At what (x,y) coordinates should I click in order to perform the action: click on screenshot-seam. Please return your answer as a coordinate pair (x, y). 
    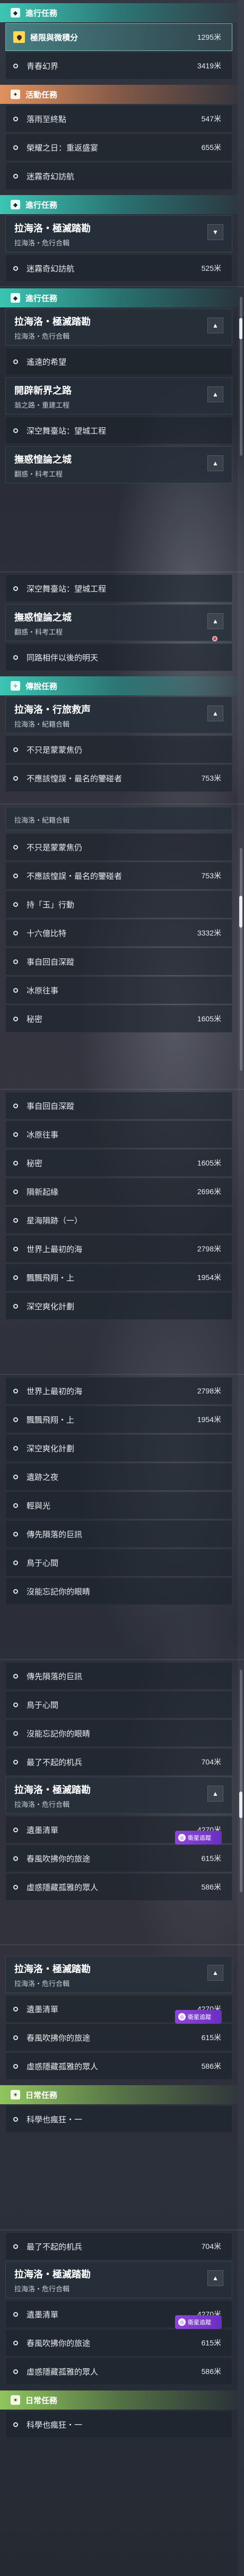
    Looking at the image, I should click on (122, 804).